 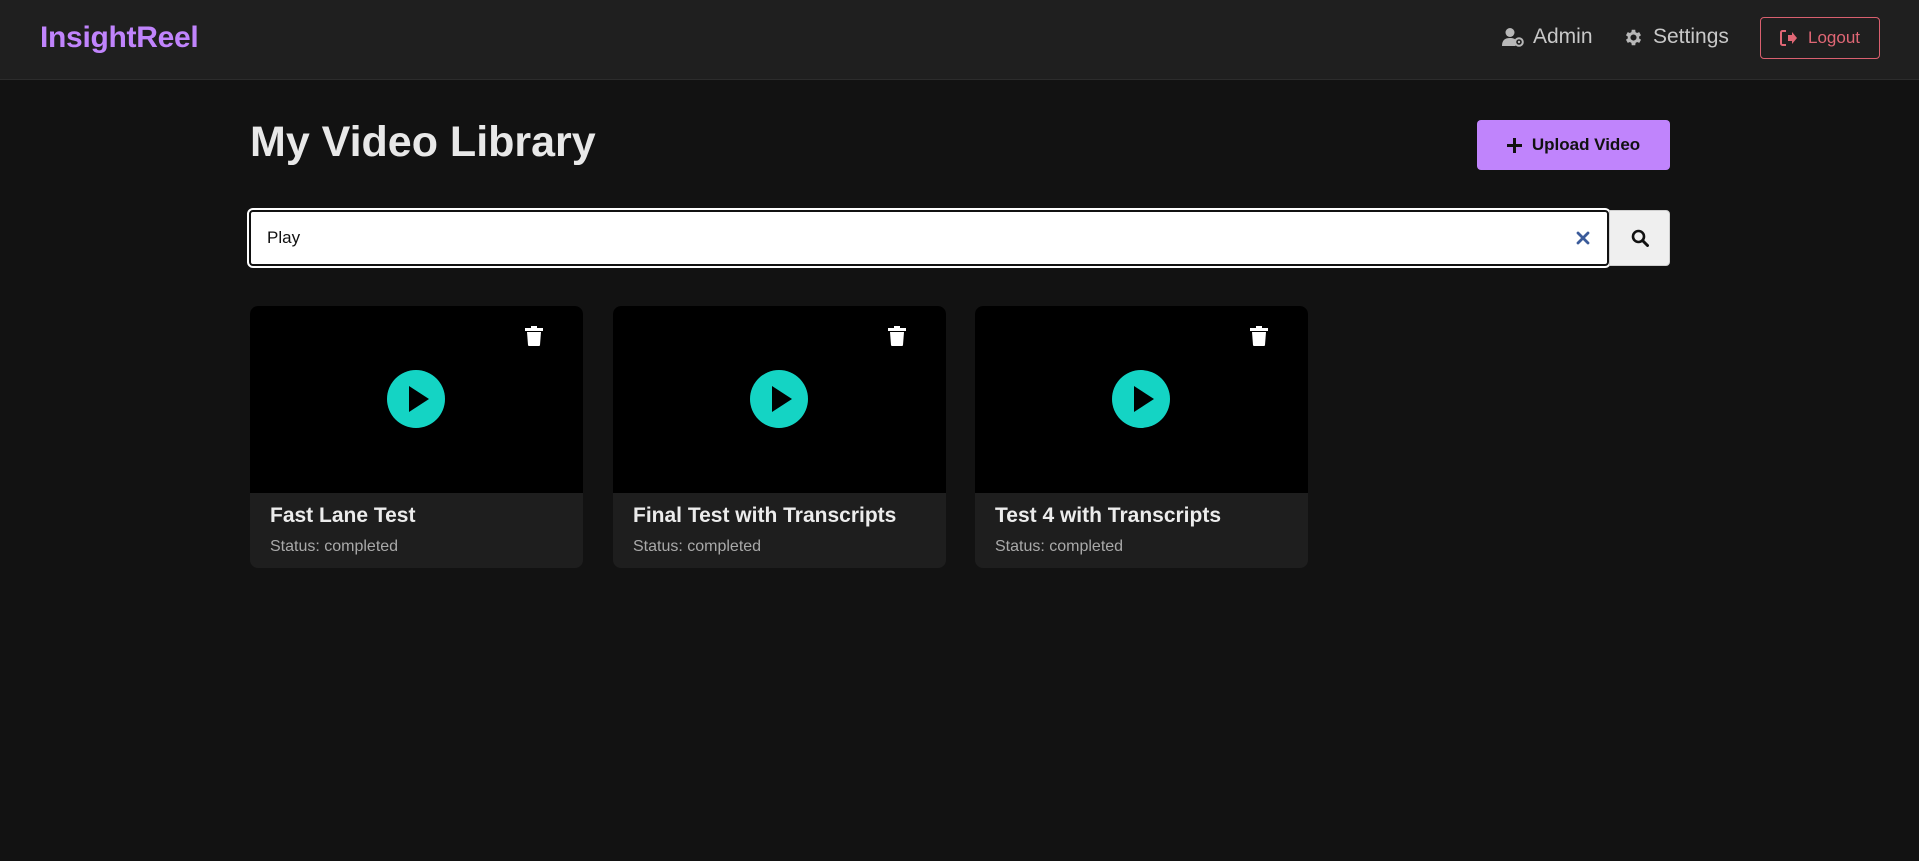 I want to click on upload-video-button: Upload Video, so click(x=1573, y=145).